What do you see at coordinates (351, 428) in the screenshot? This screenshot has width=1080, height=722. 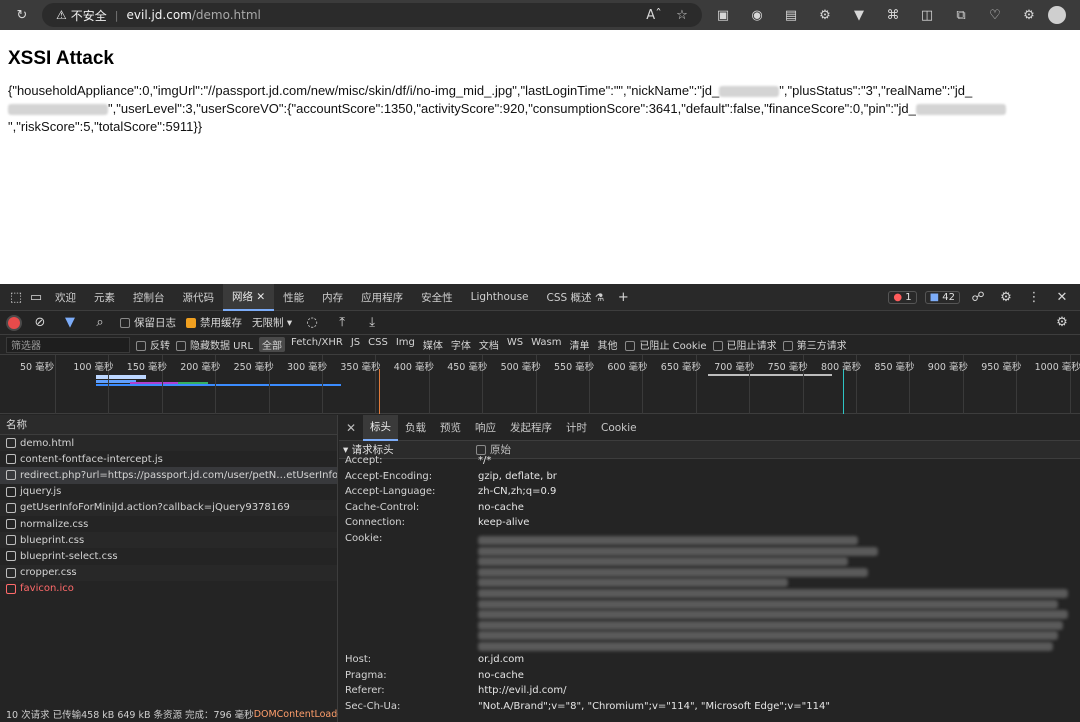 I see `close-detail-icon: ✕` at bounding box center [351, 428].